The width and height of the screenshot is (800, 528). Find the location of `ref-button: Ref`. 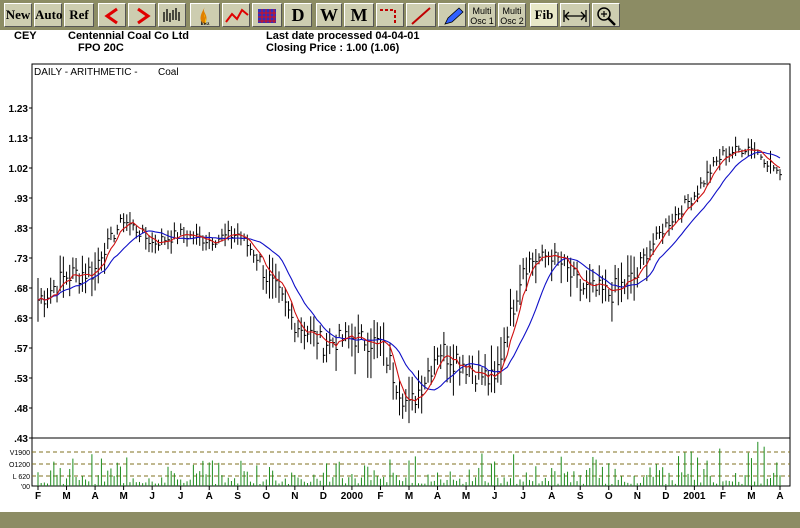

ref-button: Ref is located at coordinates (79, 15).